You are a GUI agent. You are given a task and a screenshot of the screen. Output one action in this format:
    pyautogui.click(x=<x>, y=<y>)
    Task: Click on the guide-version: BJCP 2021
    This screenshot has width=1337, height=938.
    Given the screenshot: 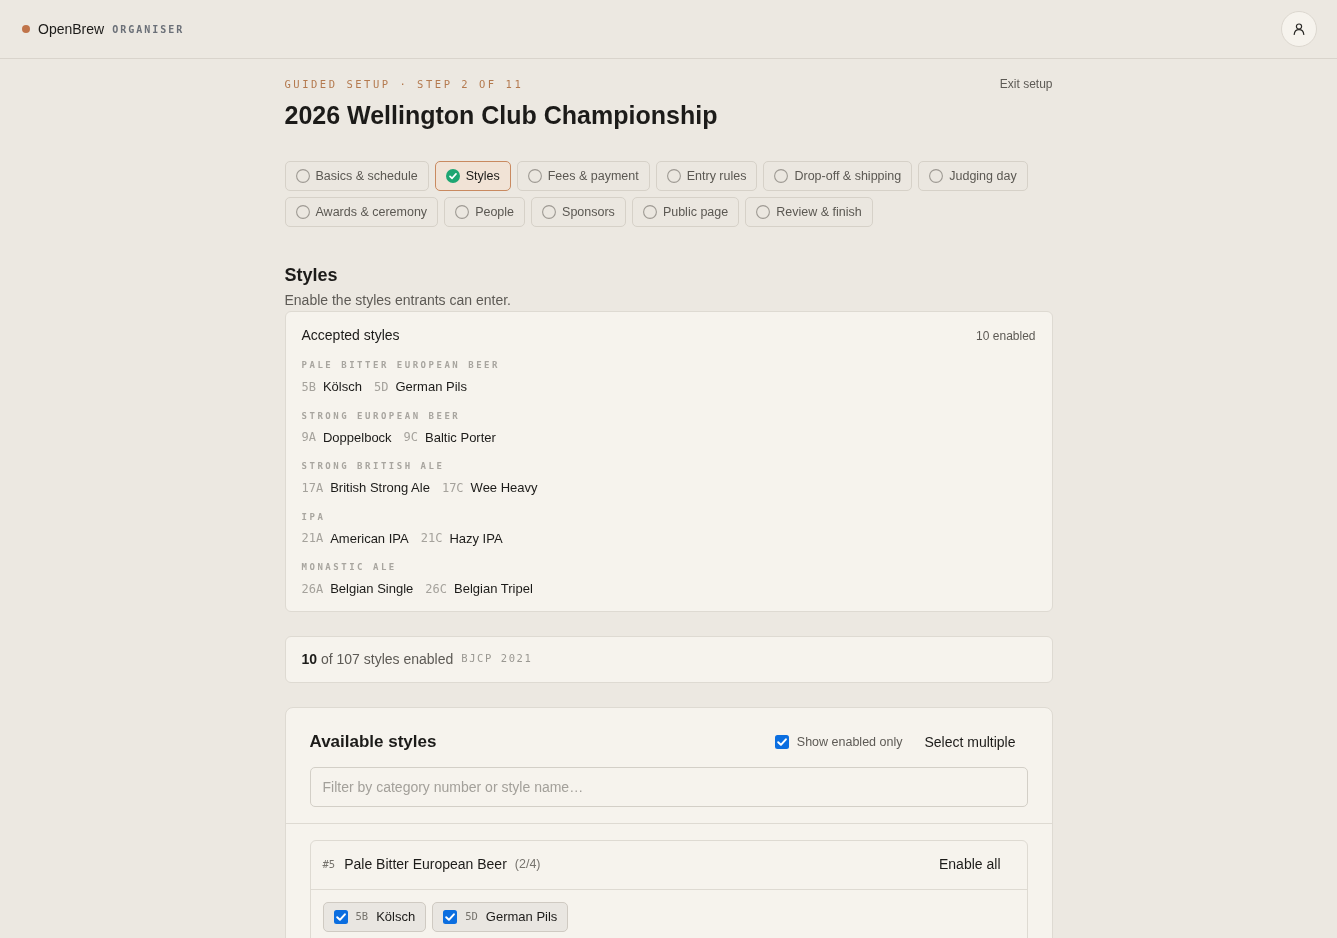 What is the action you would take?
    pyautogui.click(x=497, y=659)
    